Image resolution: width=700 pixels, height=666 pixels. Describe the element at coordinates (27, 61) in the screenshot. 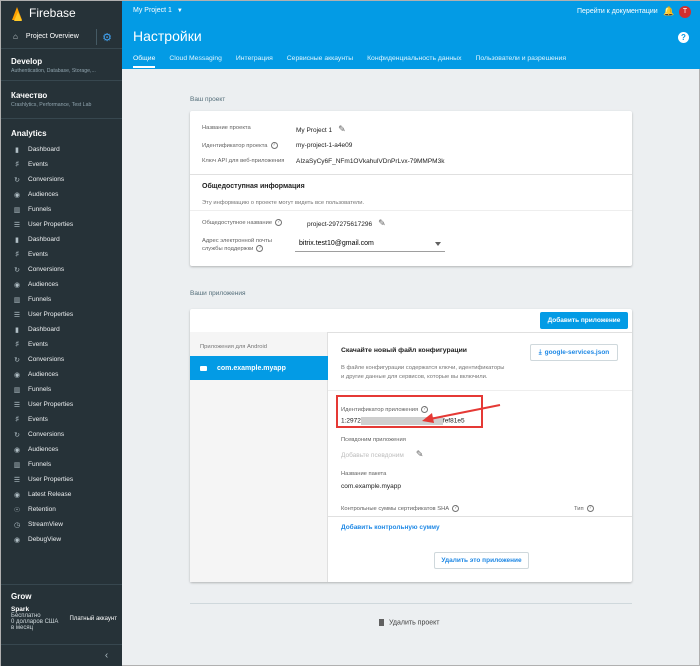

I see `section-title: Develop` at that location.